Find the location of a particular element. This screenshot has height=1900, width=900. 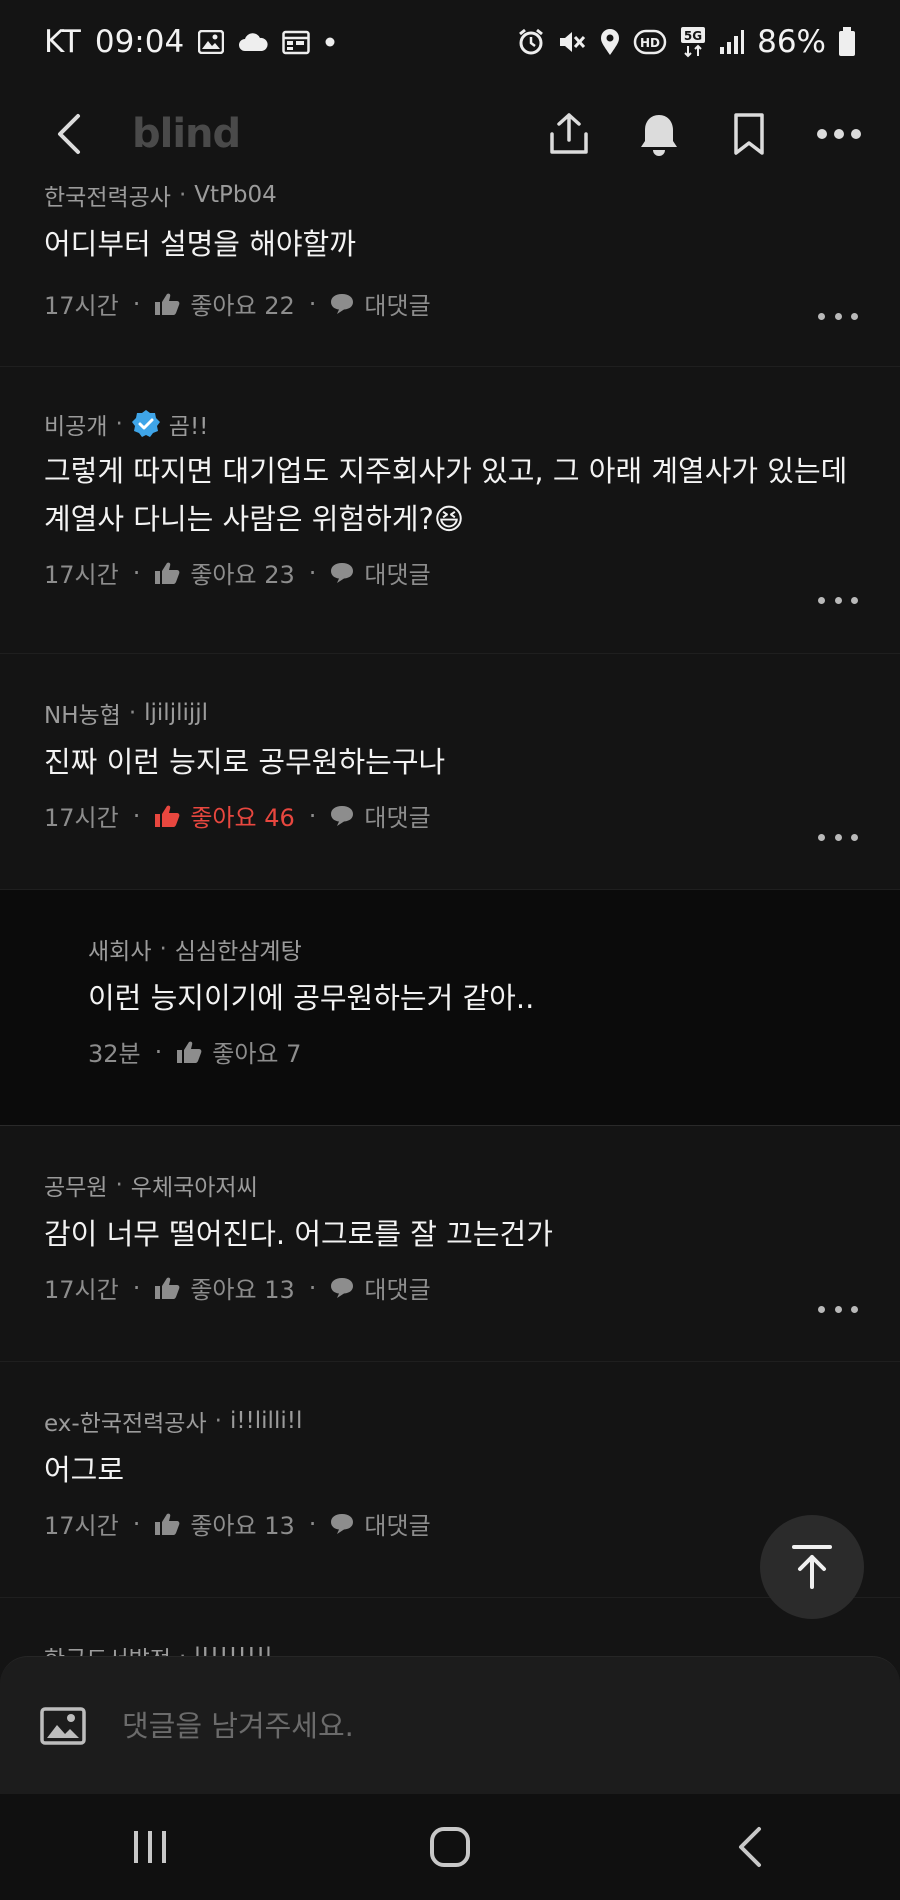

network-label: 5G is located at coordinates (693, 36).